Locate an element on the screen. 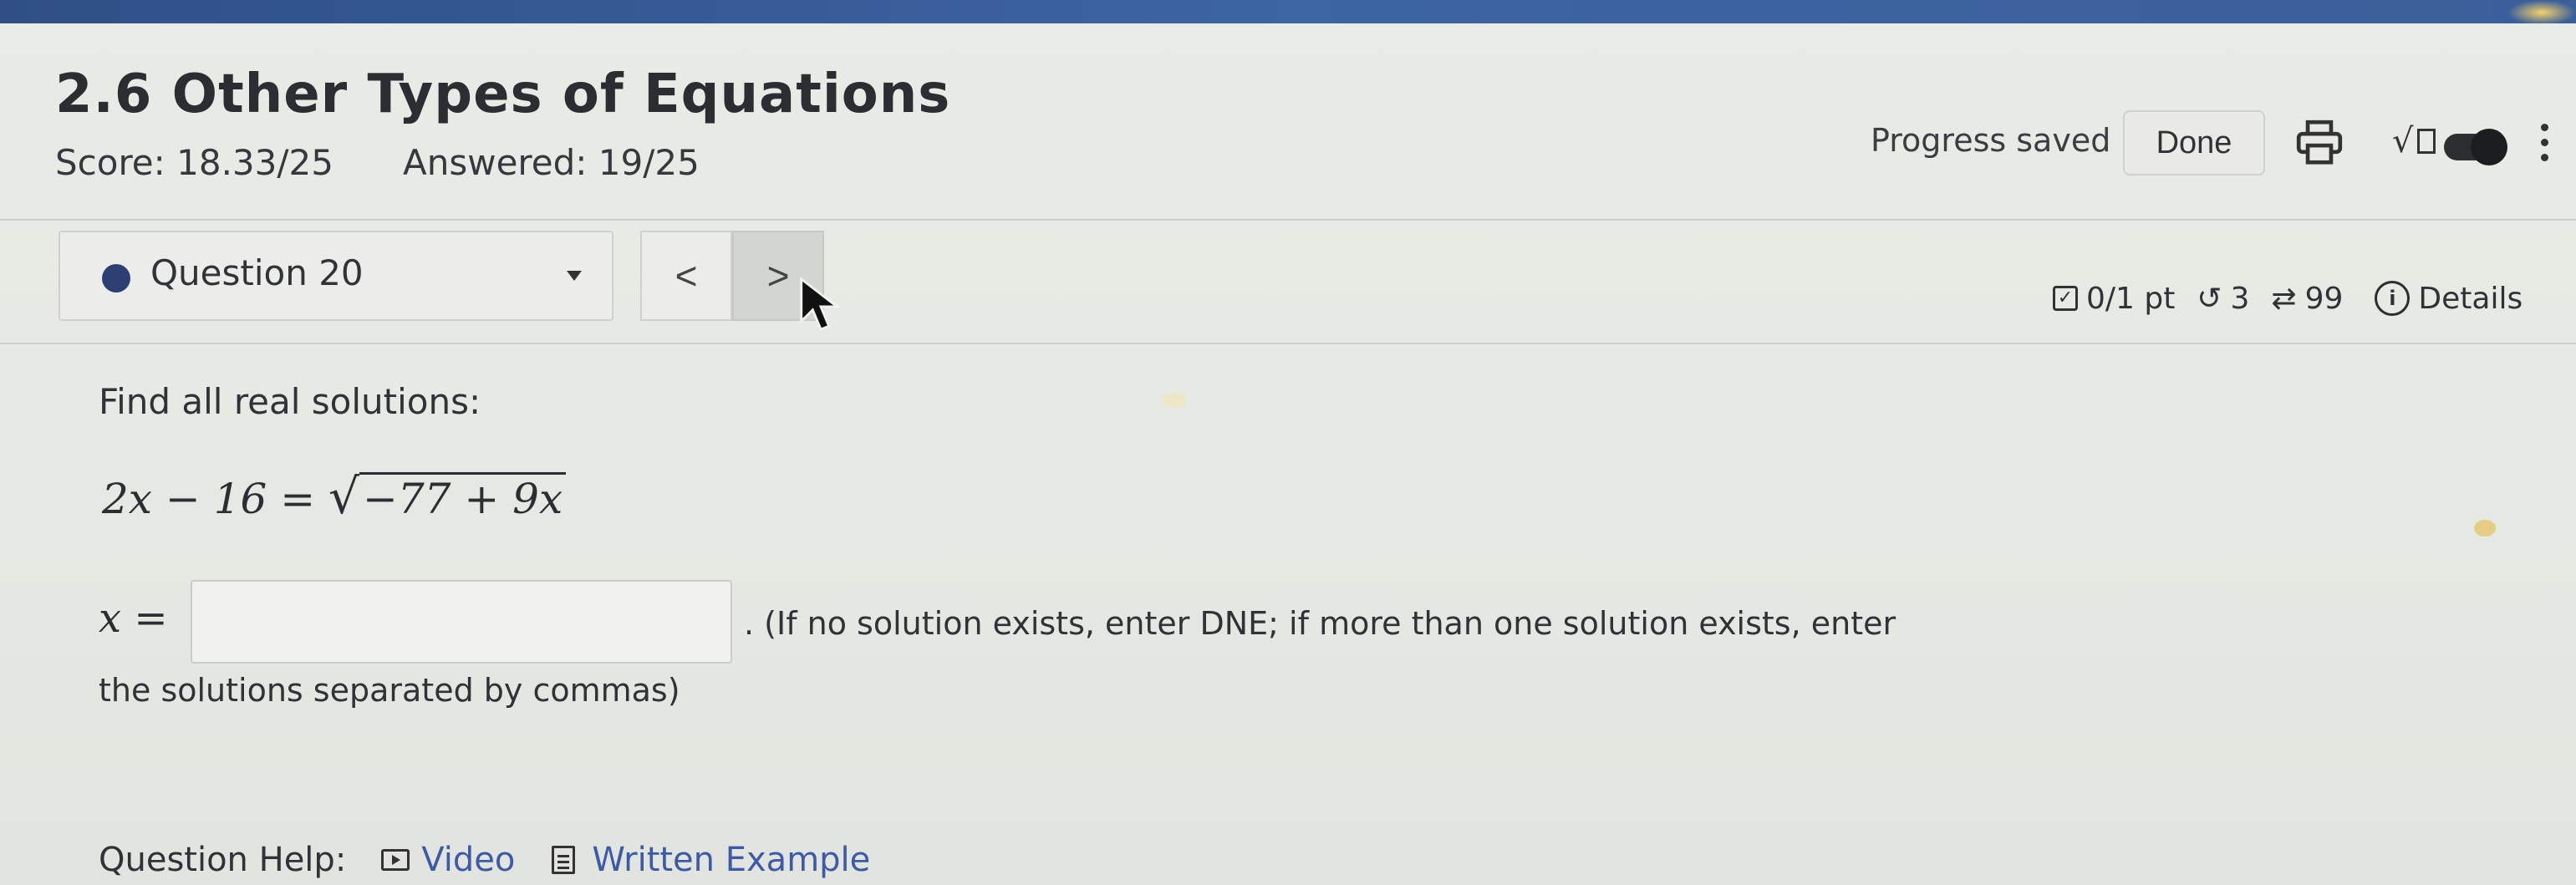 This screenshot has width=2576, height=885. video-link: Video is located at coordinates (468, 860).